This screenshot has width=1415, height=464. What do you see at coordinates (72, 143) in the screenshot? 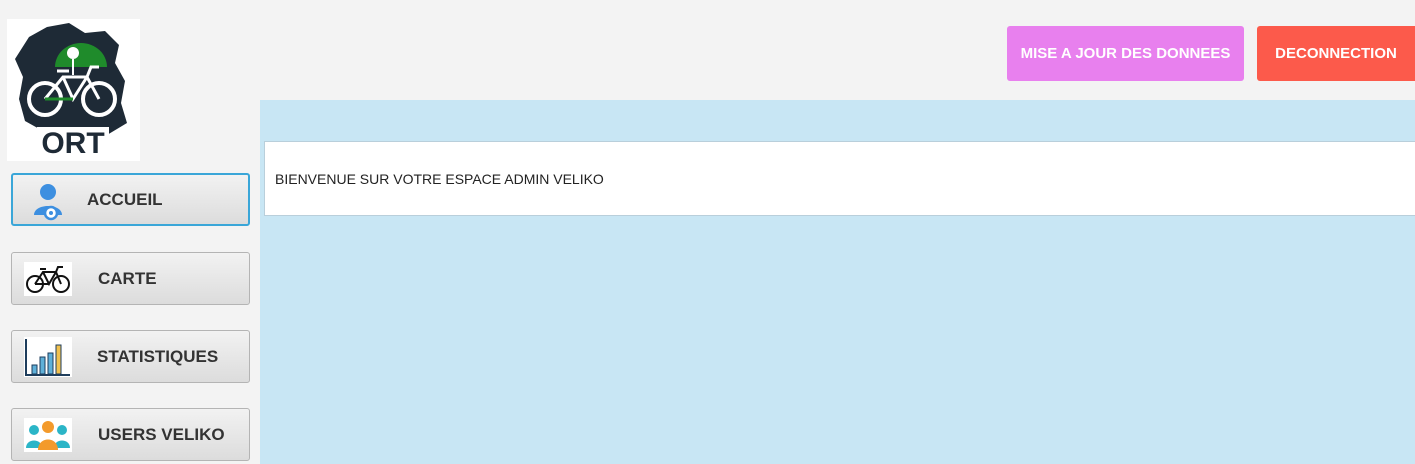
I see `logo-text: ORT` at bounding box center [72, 143].